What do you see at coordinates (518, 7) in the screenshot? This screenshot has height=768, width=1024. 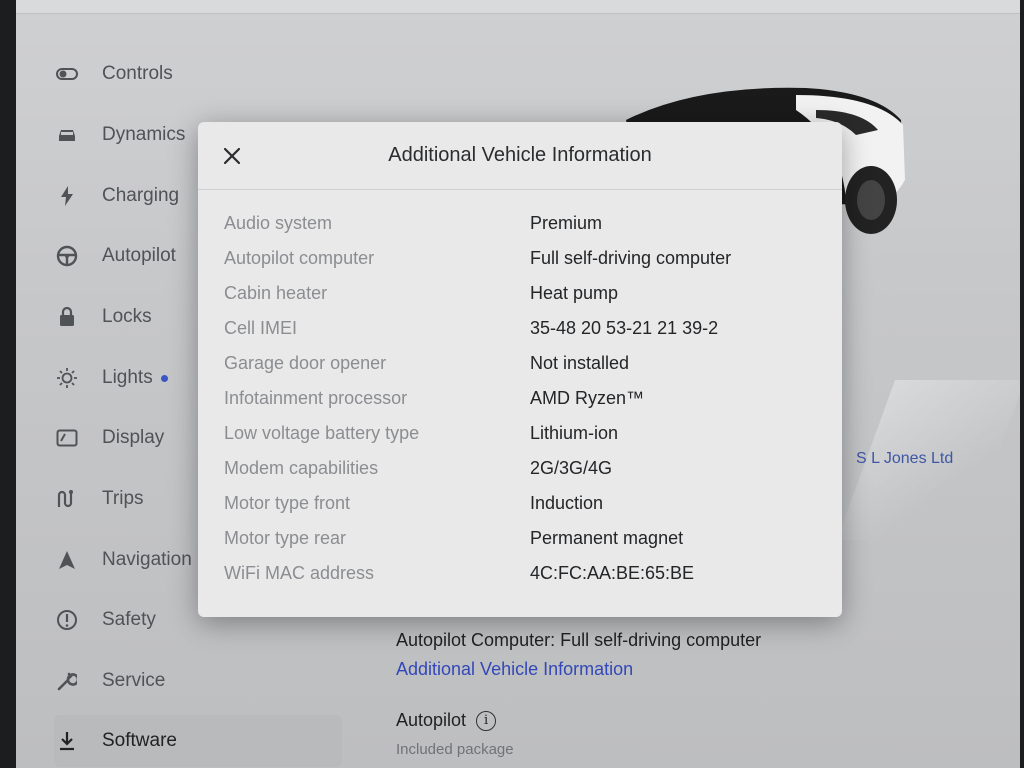 I see `screen-top-bar` at bounding box center [518, 7].